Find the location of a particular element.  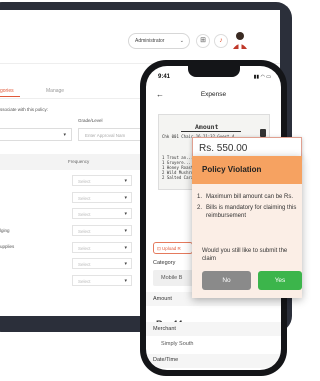

date-label: Date/Time is located at coordinates (166, 360).